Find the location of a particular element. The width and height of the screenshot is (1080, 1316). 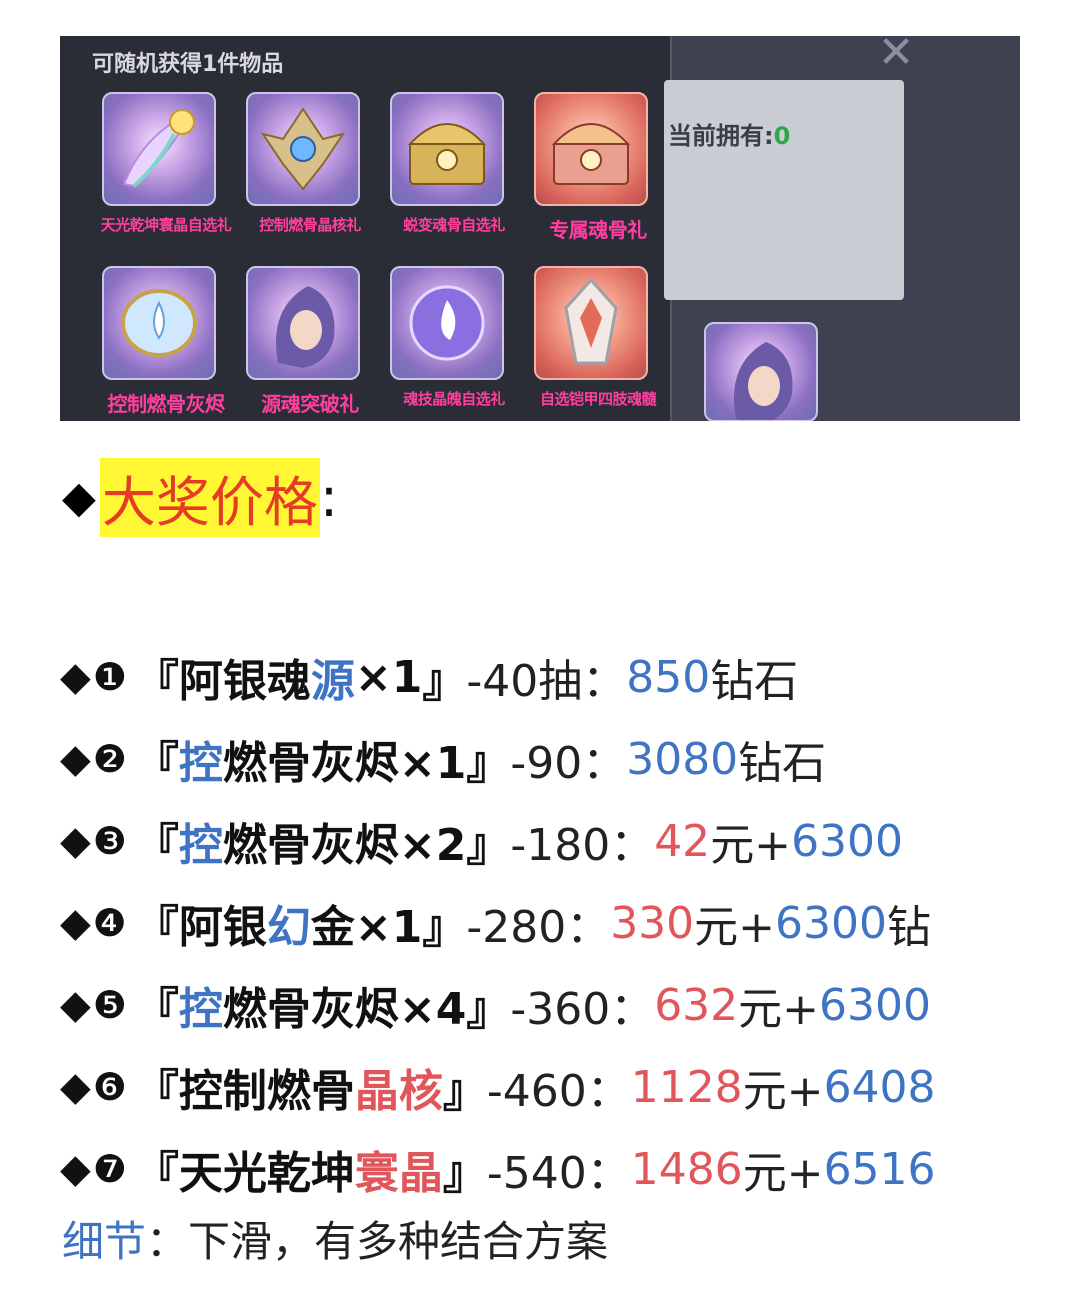

item-name-suffix: 金×1 is located at coordinates (366, 927).